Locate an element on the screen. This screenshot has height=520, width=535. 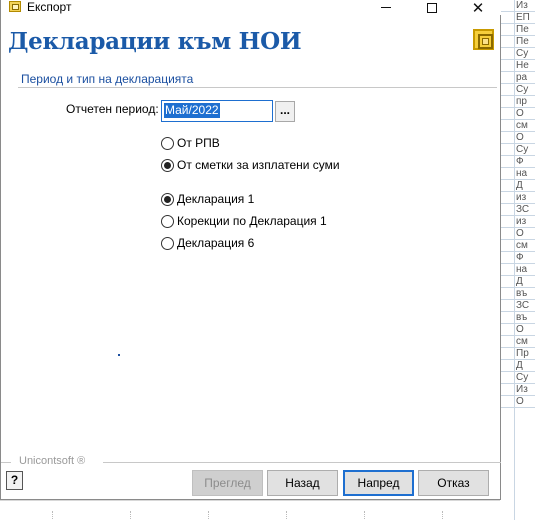
radio-label: Корекции по Декларация 1 is located at coordinates (252, 221).